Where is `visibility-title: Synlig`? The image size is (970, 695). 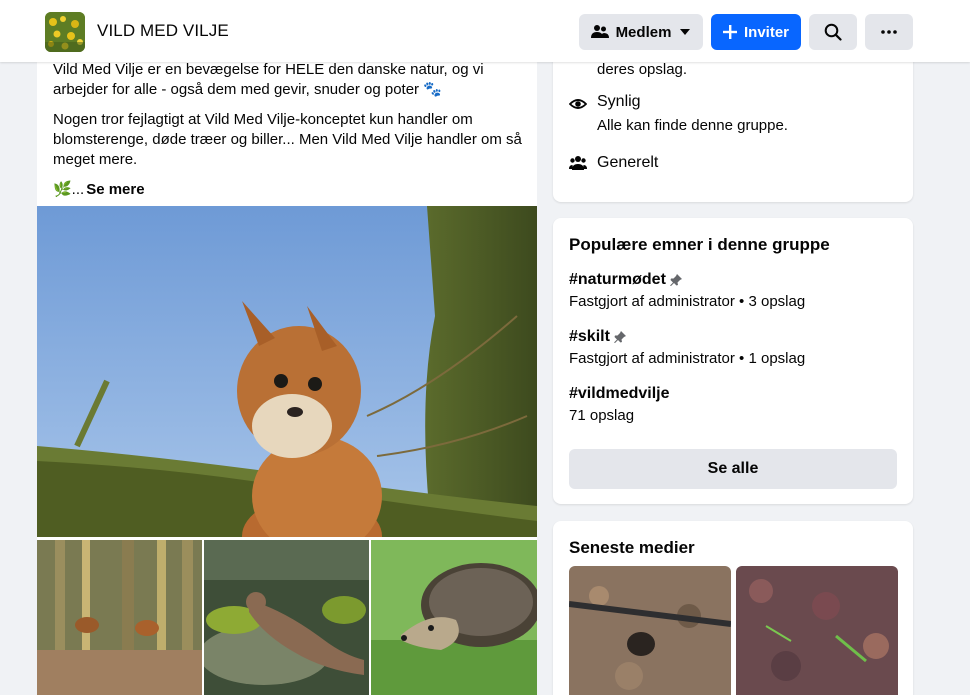
visibility-title: Synlig is located at coordinates (619, 101).